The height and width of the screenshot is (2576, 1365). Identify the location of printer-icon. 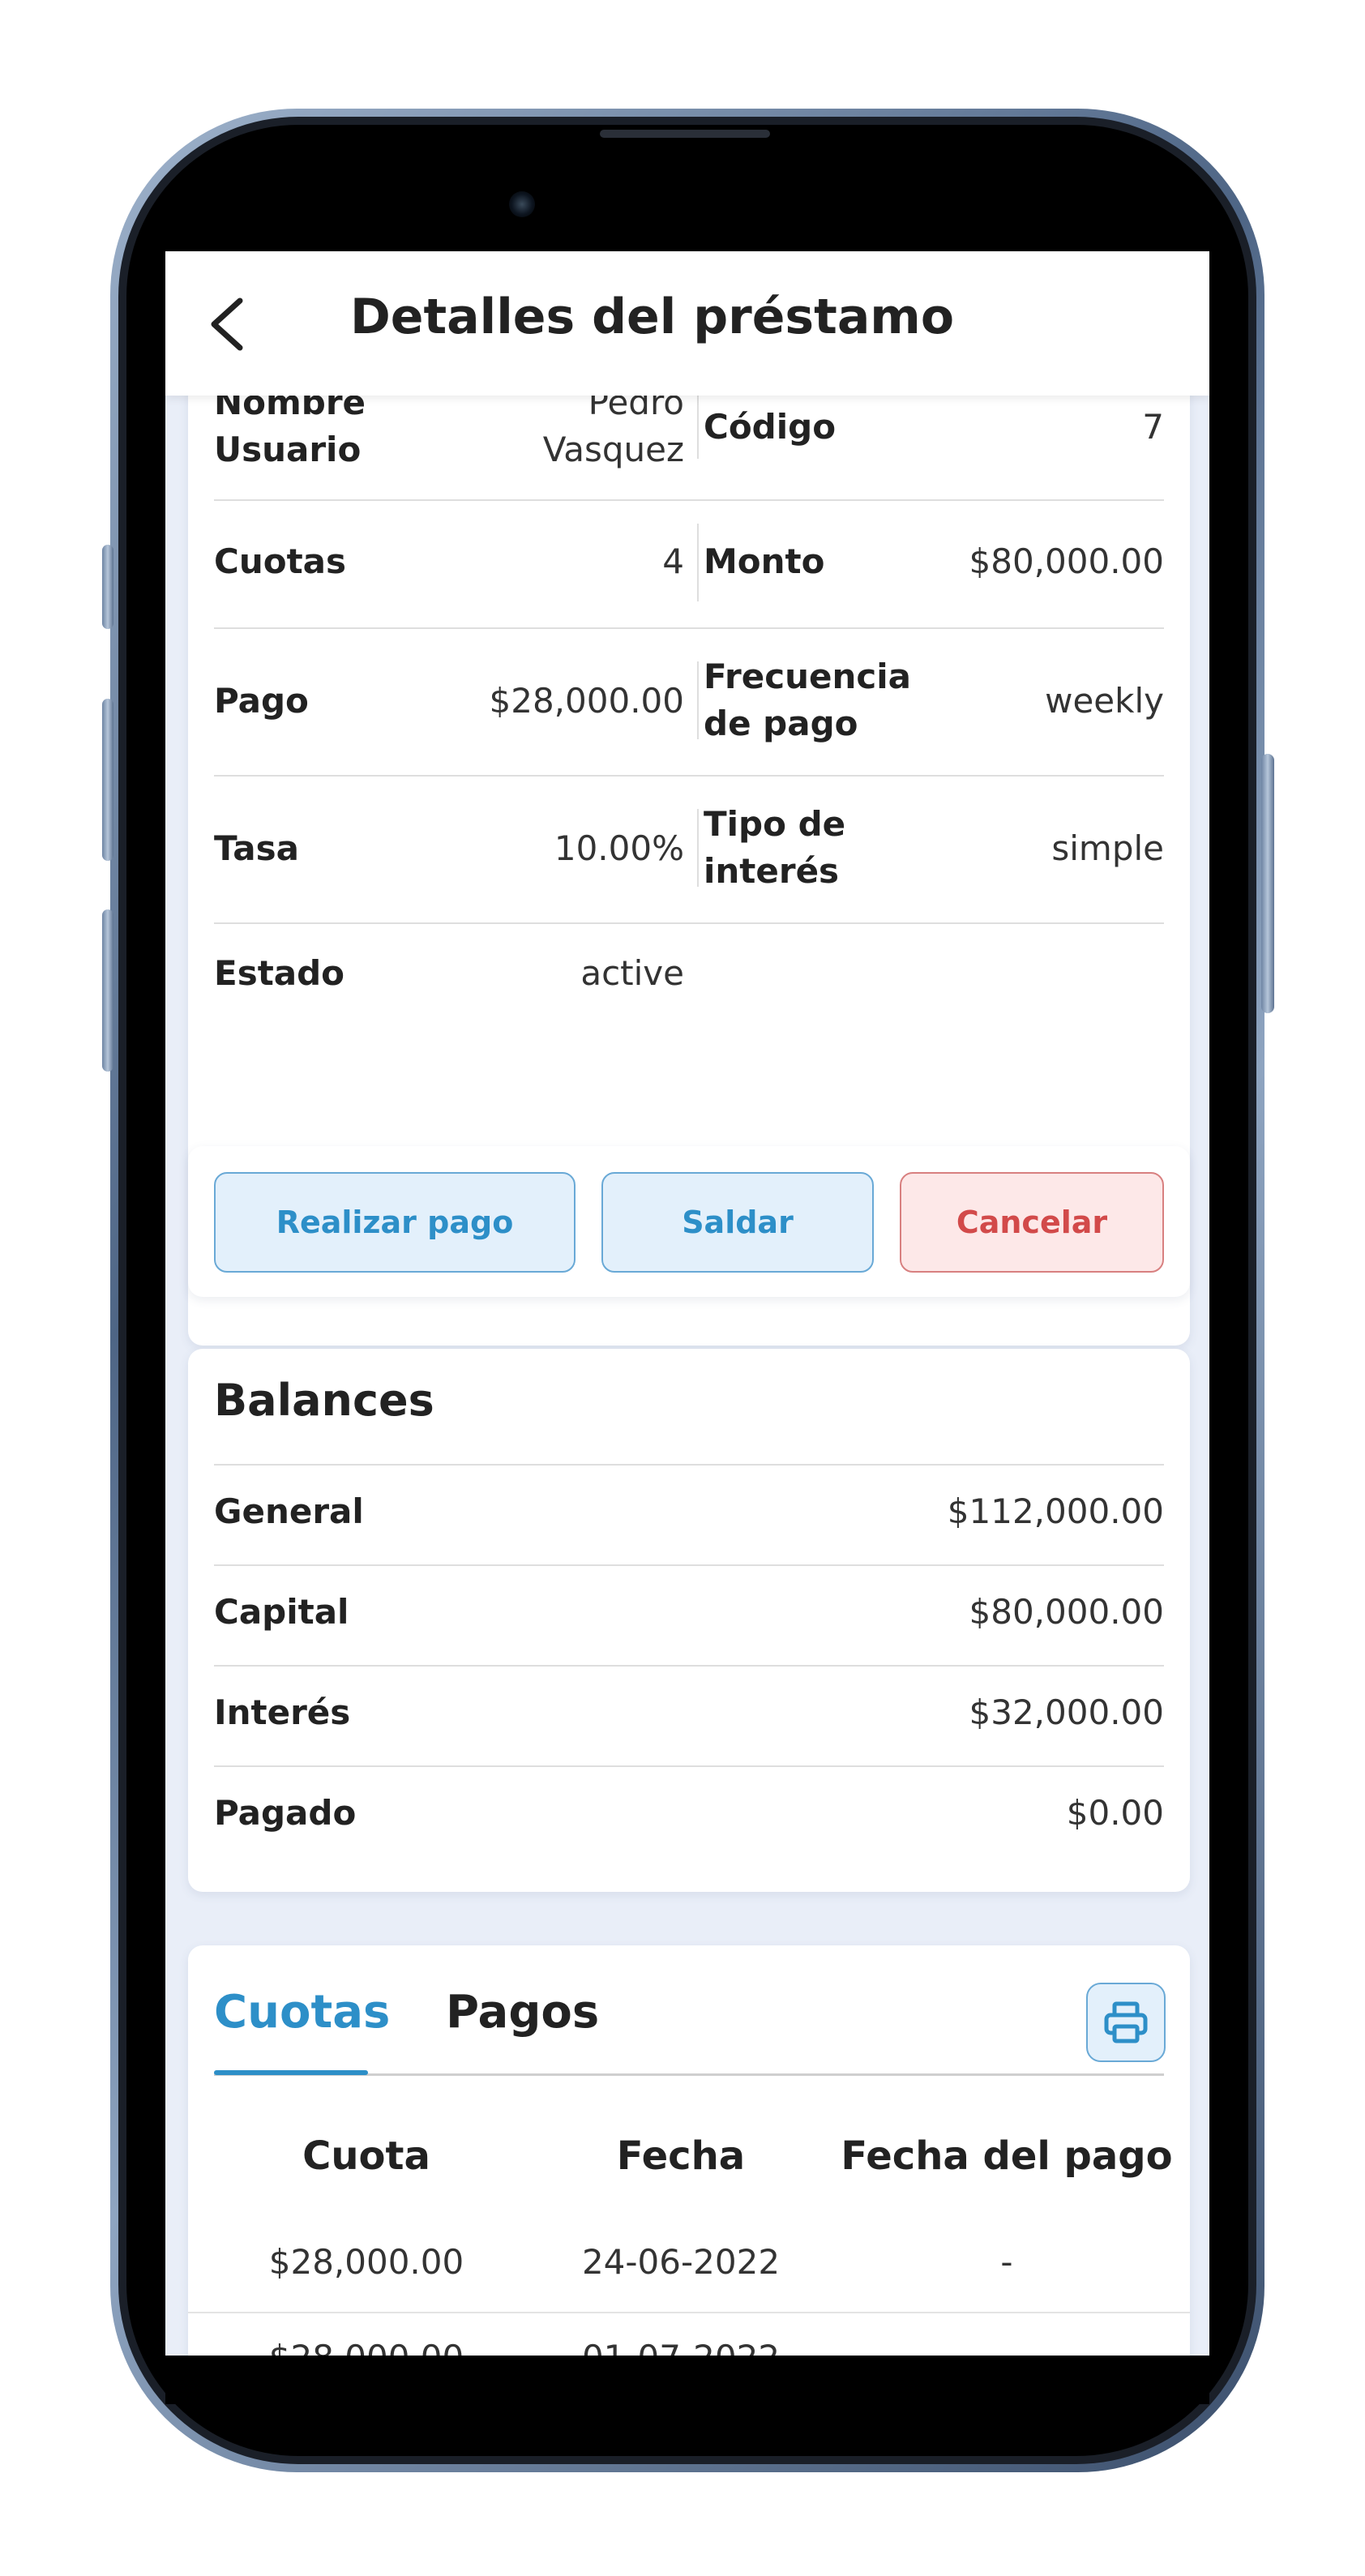
(1126, 2022).